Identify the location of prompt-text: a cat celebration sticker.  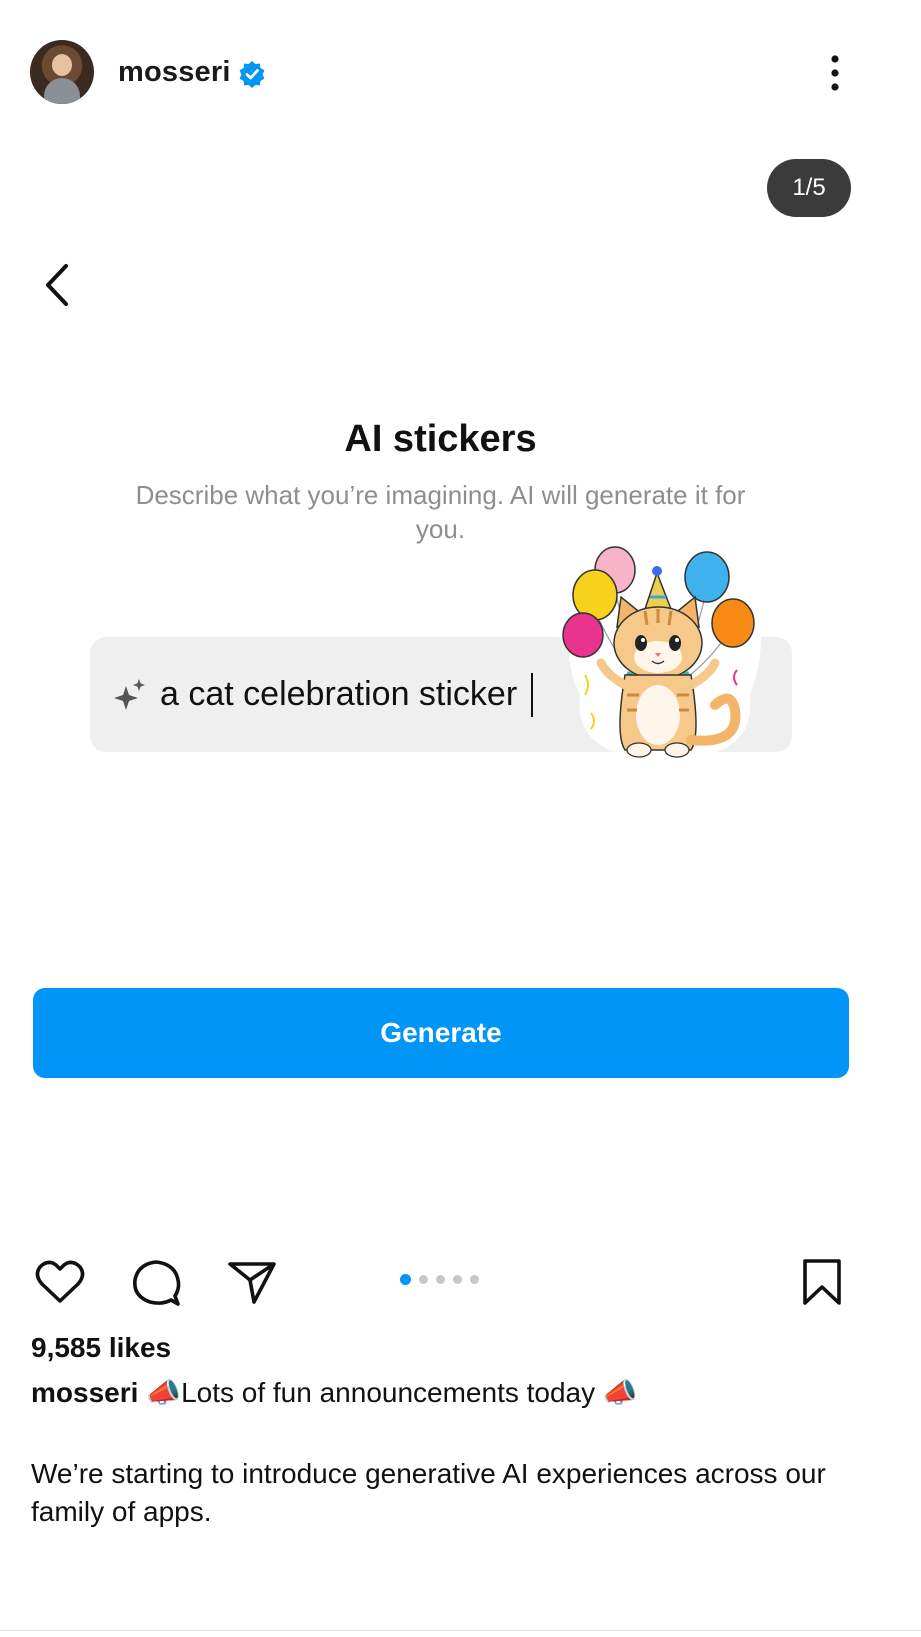
(339, 694).